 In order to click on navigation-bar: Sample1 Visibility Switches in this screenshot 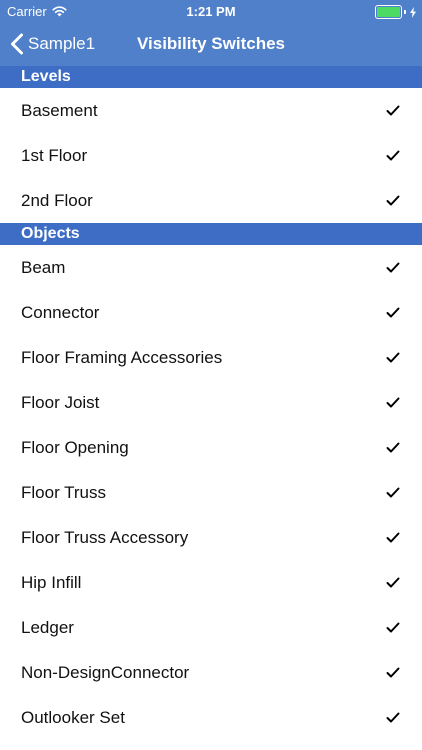, I will do `click(211, 44)`.